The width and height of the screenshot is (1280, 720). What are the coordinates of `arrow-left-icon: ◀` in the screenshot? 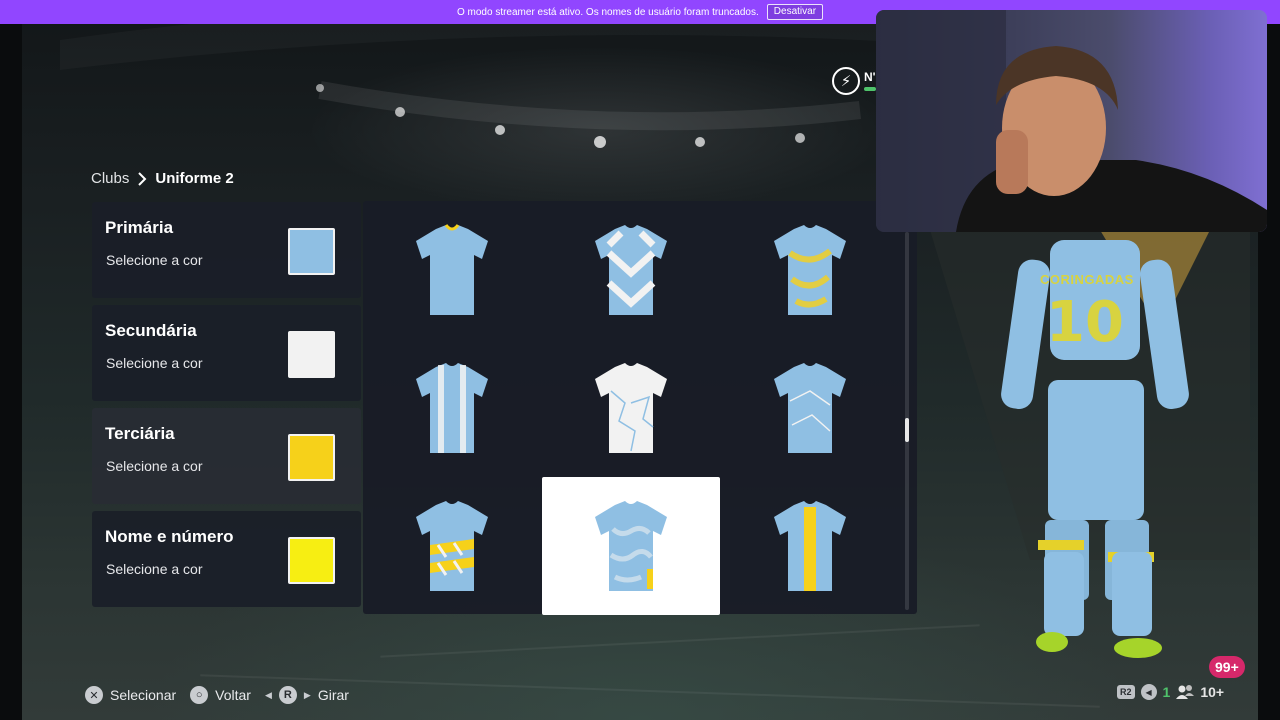 It's located at (268, 694).